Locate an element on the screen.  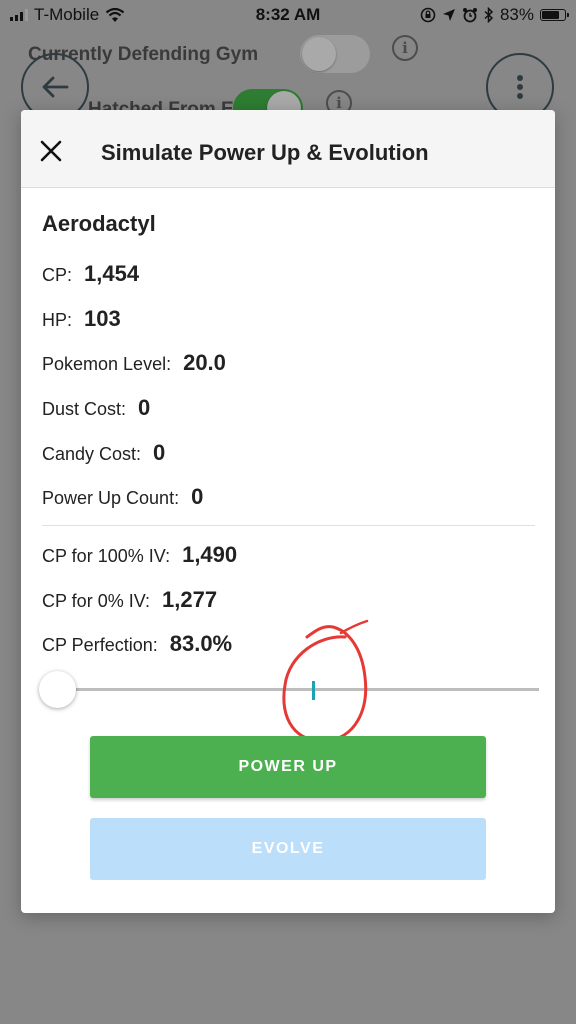
dialog-title: Simulate Power Up & Evolution is located at coordinates (265, 152).